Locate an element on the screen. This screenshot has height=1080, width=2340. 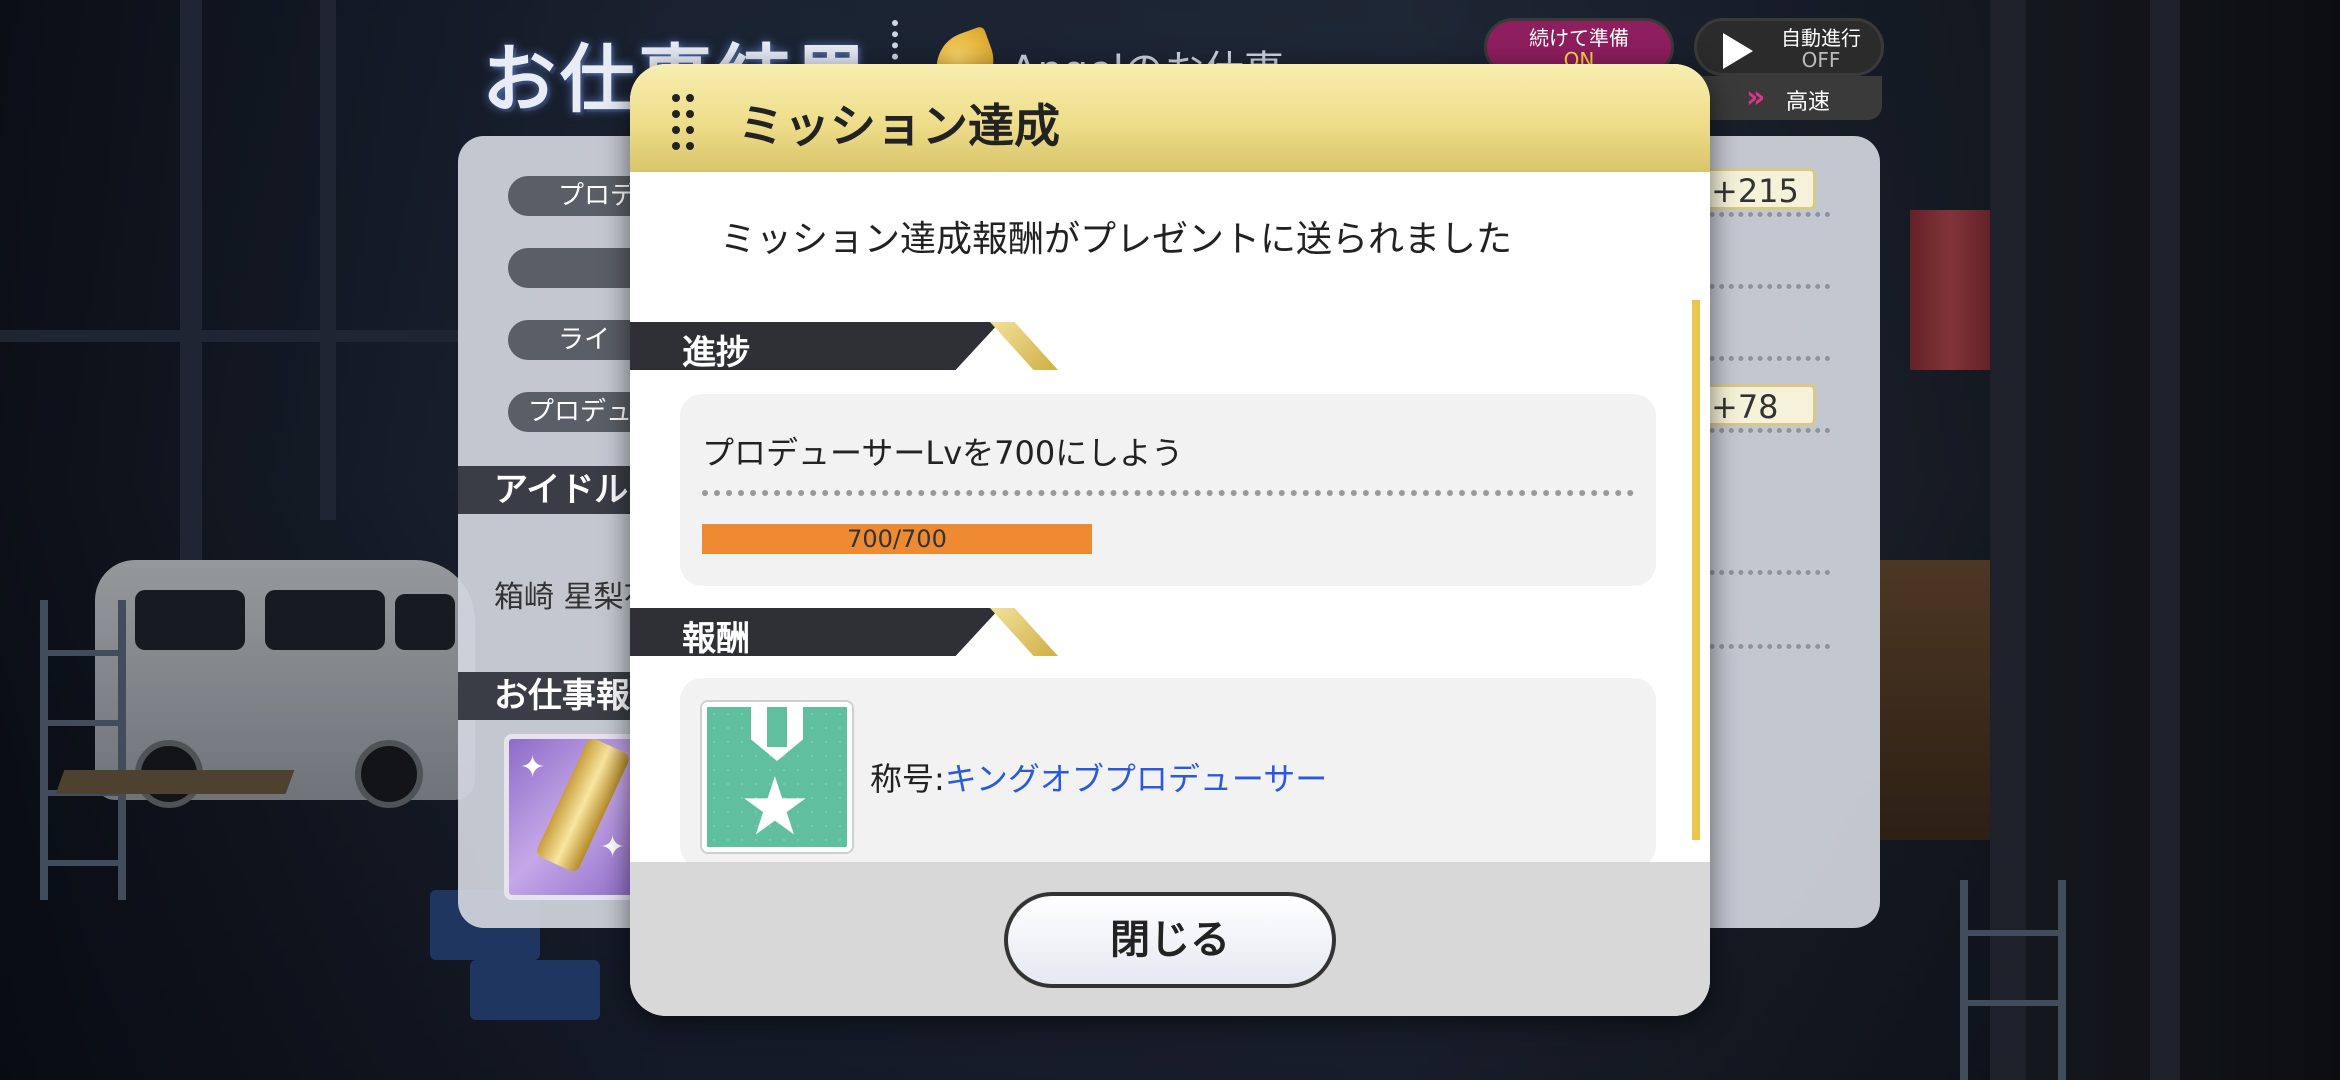
progress-section-label: 進捗 is located at coordinates (716, 353).